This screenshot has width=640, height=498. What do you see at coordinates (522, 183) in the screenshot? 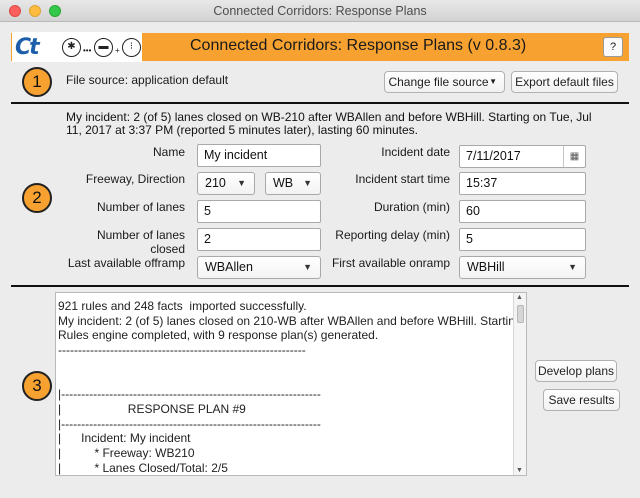
I see `incident-start-time-field: 15:37` at bounding box center [522, 183].